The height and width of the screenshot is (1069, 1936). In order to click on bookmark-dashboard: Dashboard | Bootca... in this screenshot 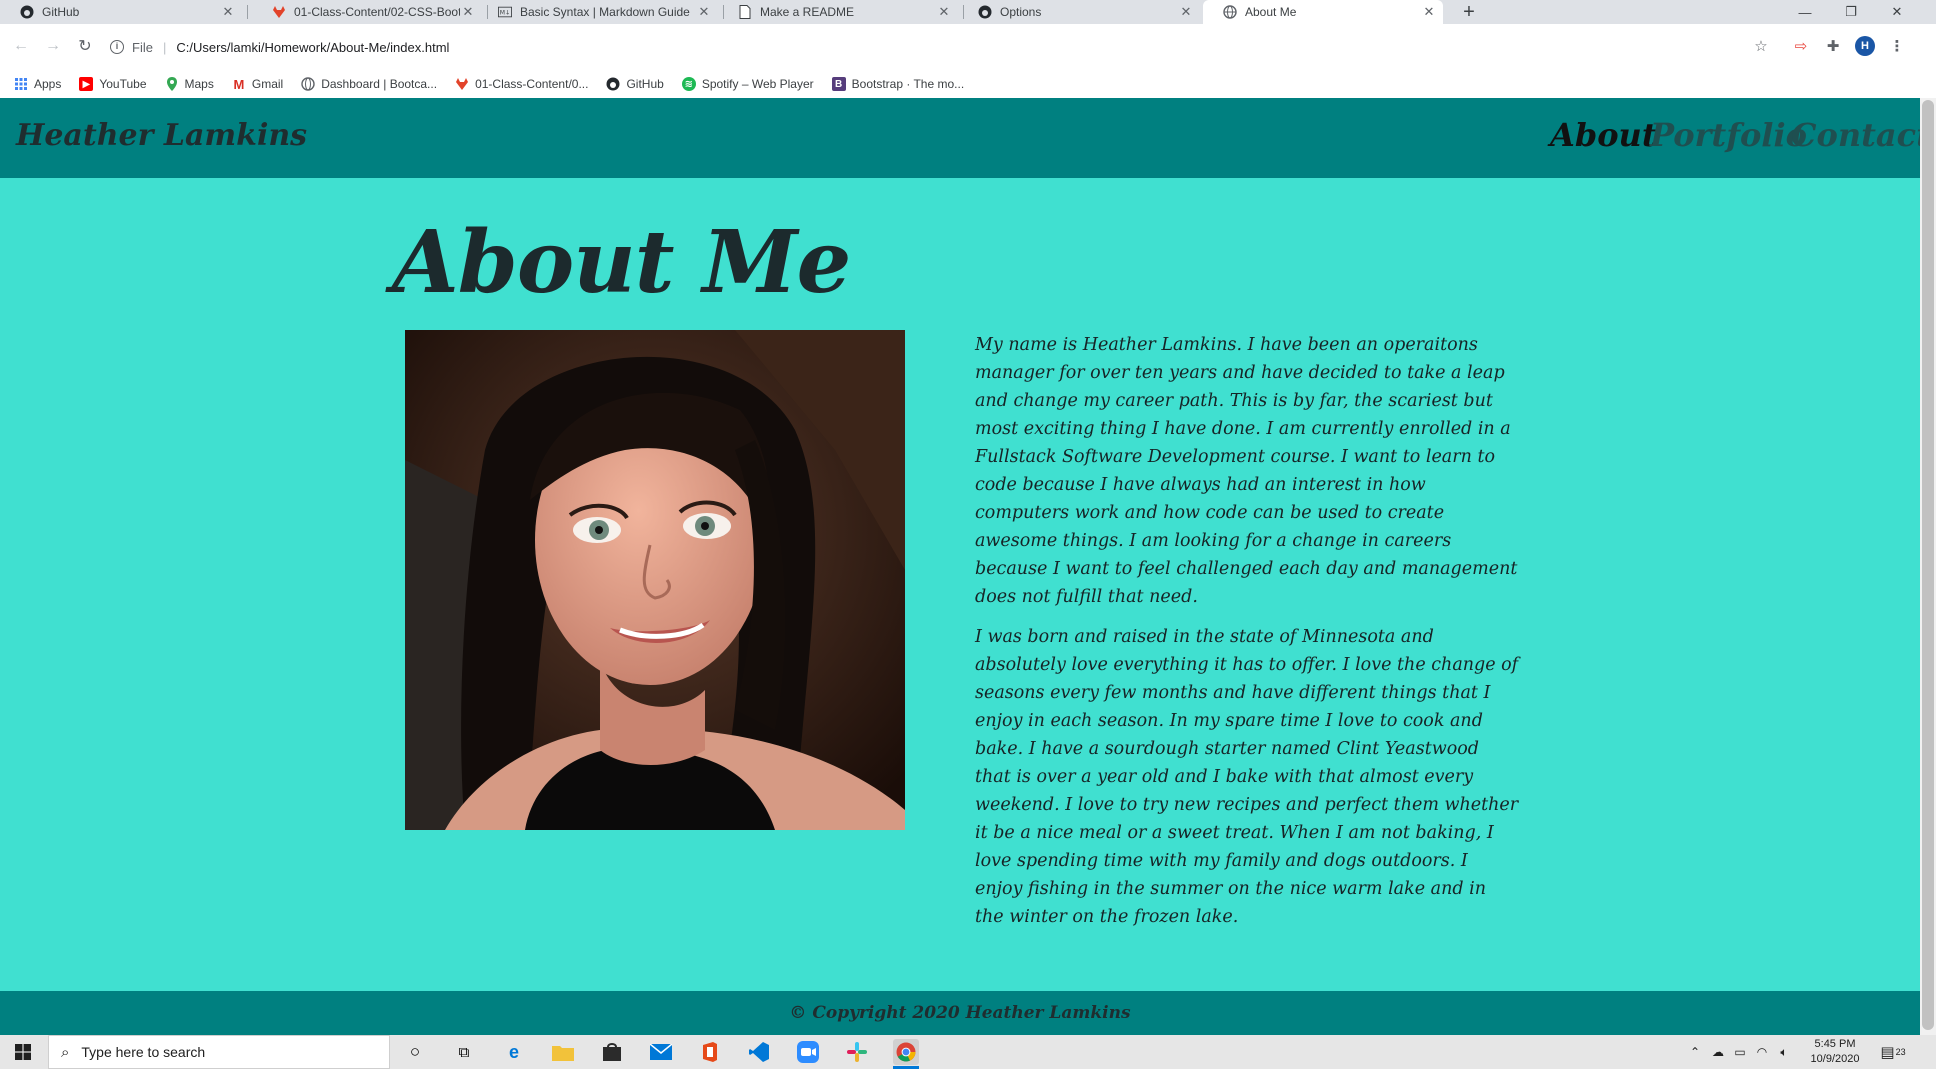, I will do `click(369, 84)`.